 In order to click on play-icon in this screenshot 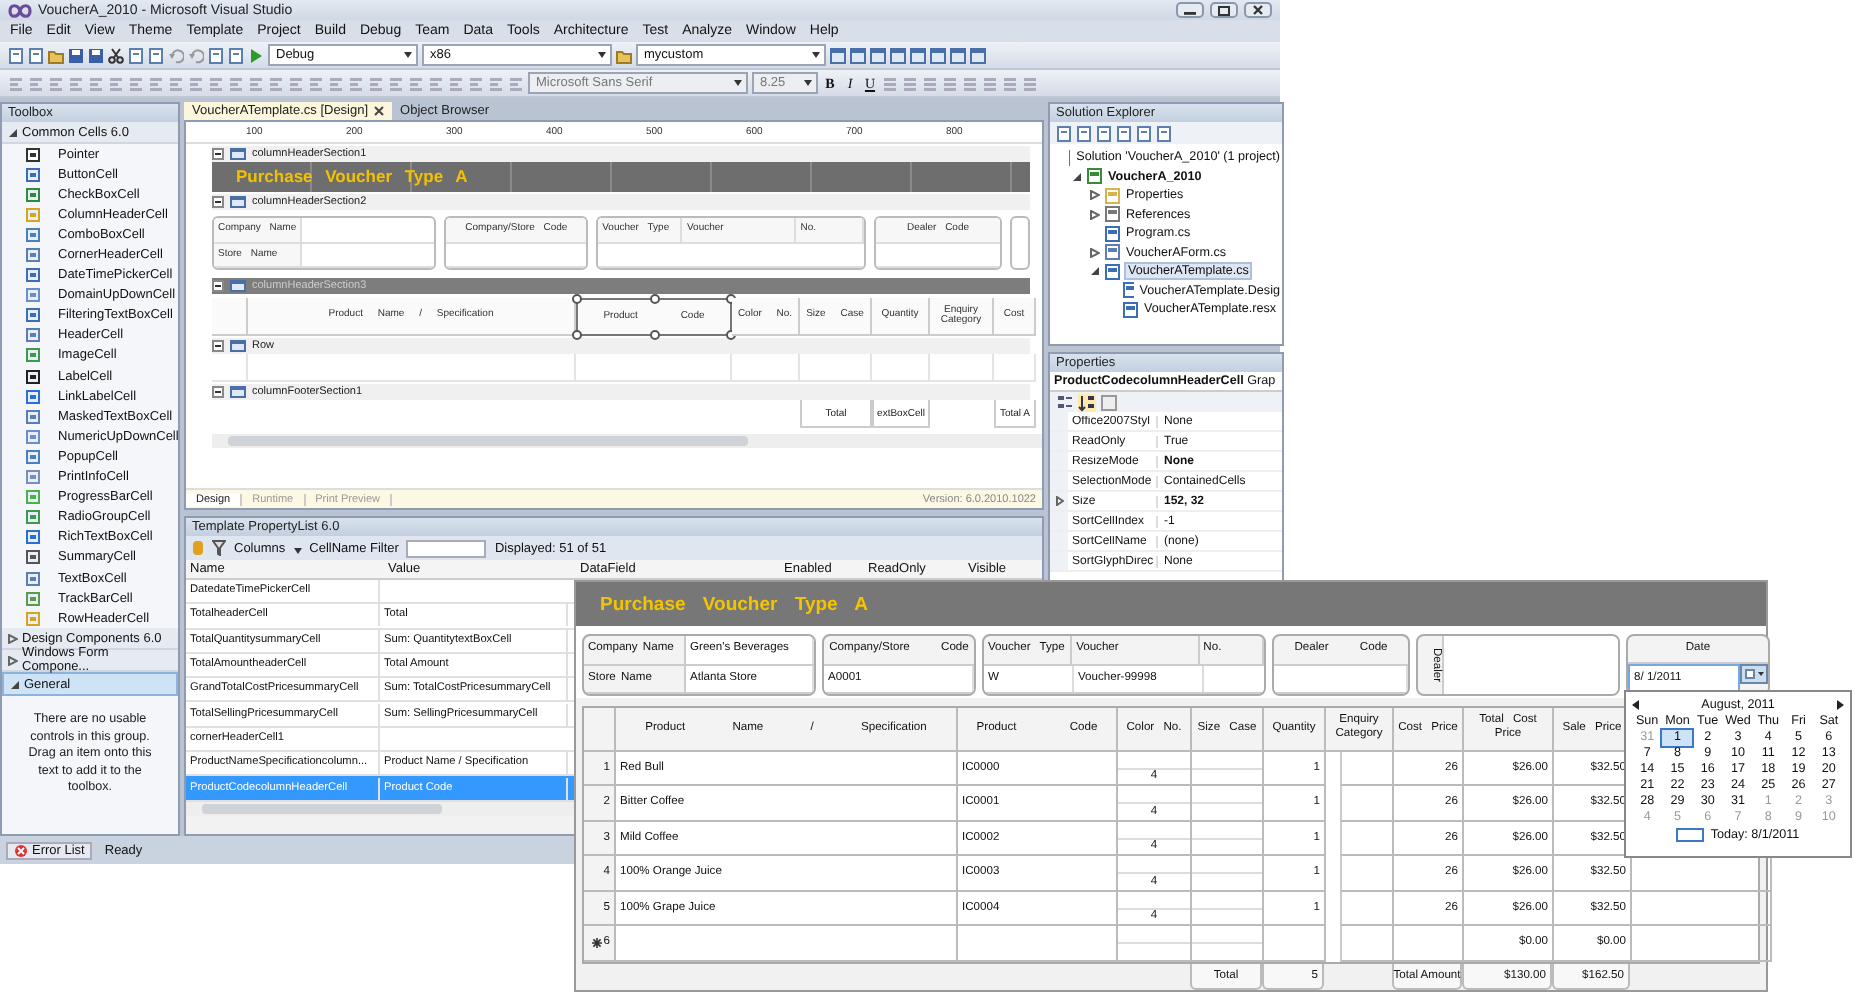, I will do `click(256, 55)`.